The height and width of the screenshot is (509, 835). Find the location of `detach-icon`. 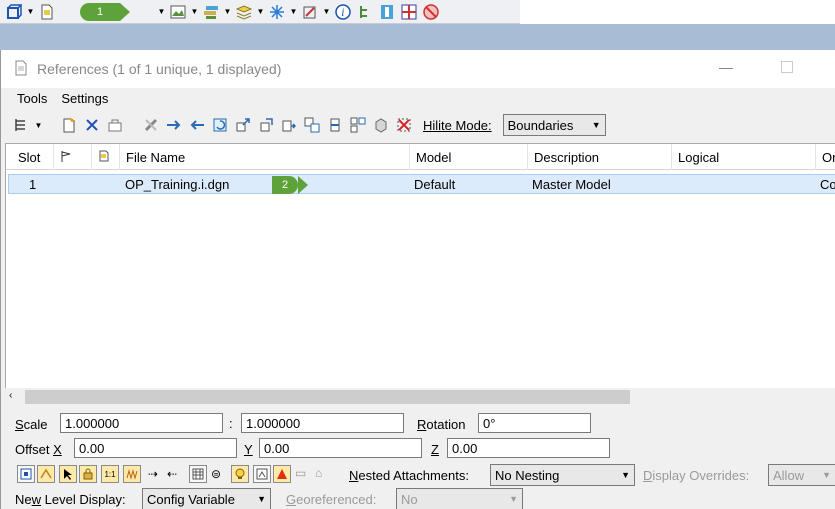

detach-icon is located at coordinates (92, 125).